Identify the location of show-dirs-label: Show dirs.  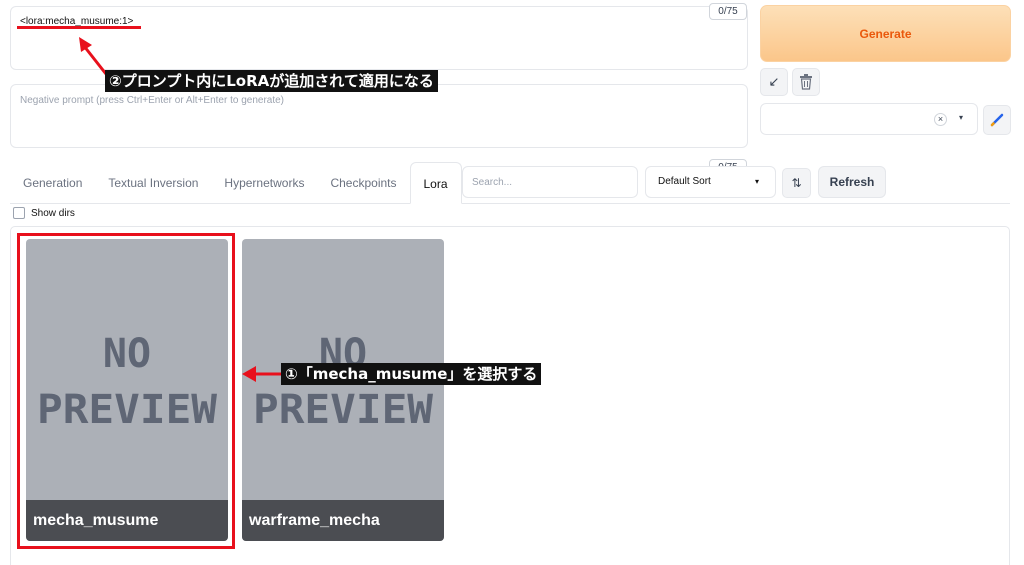
(53, 213).